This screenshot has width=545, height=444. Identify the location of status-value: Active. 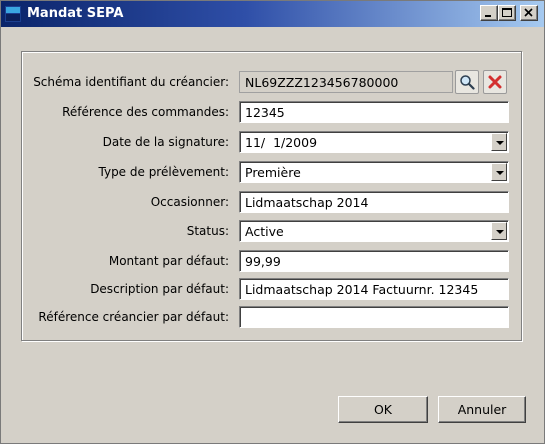
(264, 231).